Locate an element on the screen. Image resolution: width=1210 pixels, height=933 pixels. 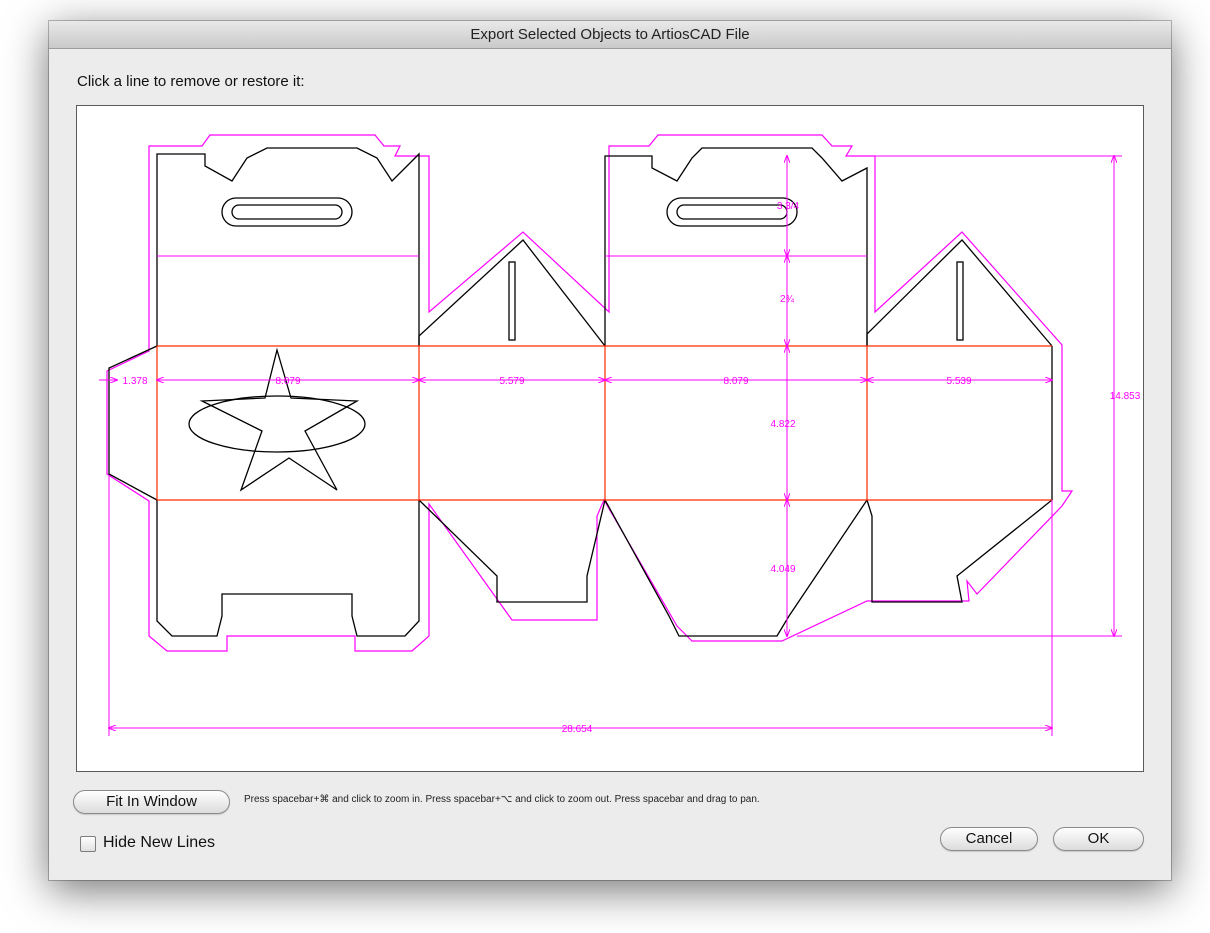
cut-panel2-bottom is located at coordinates (512, 551).